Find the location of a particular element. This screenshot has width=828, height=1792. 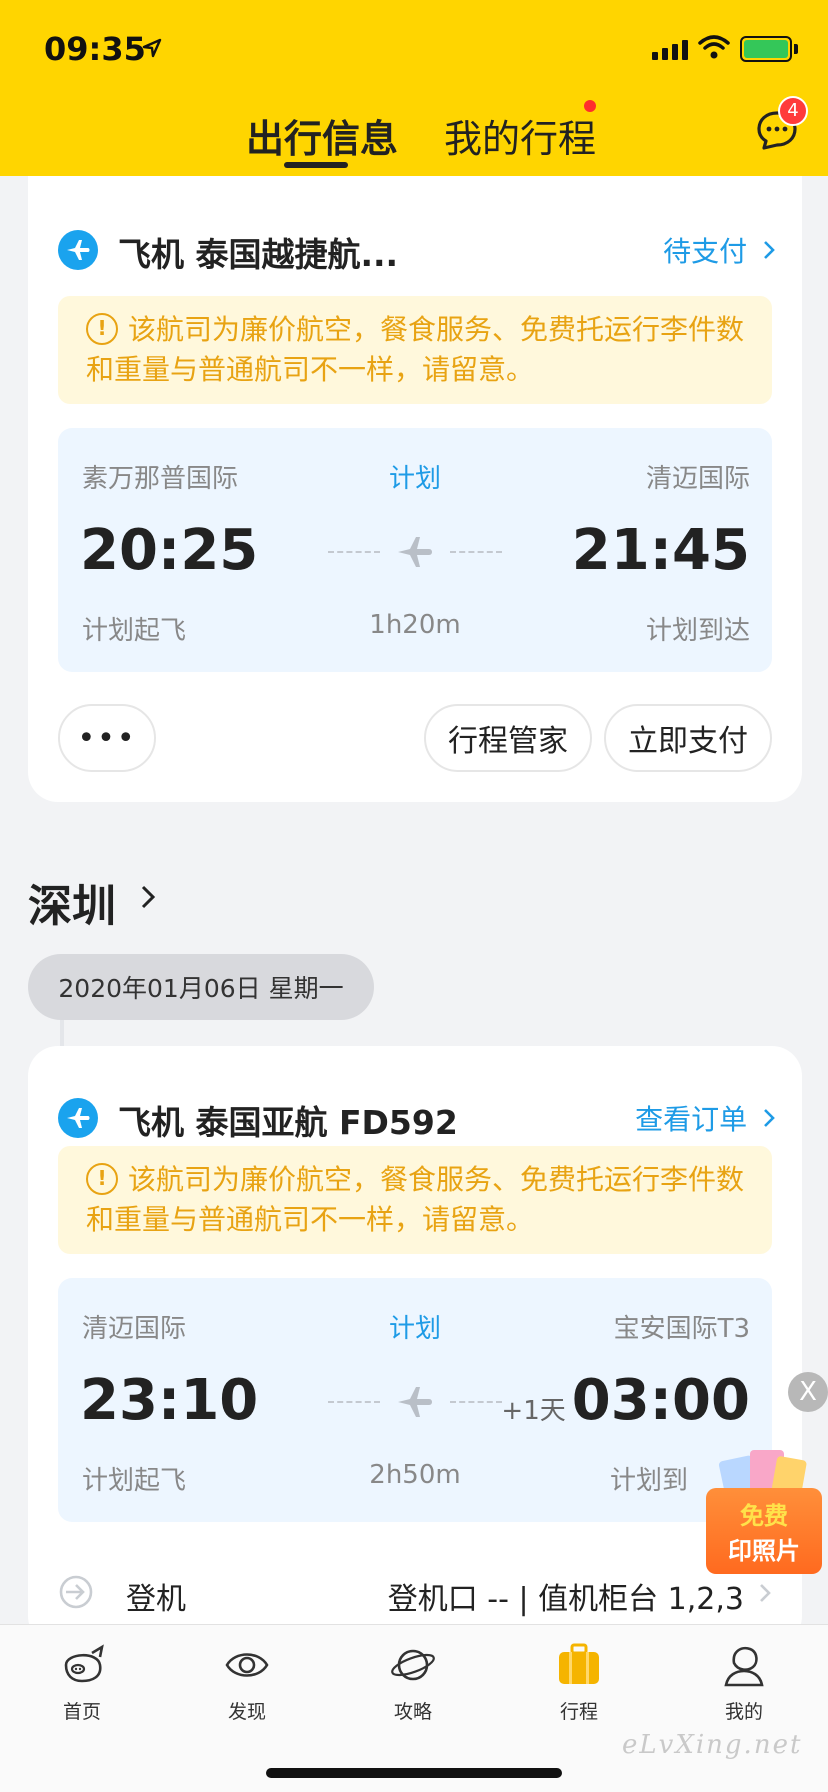

status-time: 09:35 is located at coordinates (95, 49).